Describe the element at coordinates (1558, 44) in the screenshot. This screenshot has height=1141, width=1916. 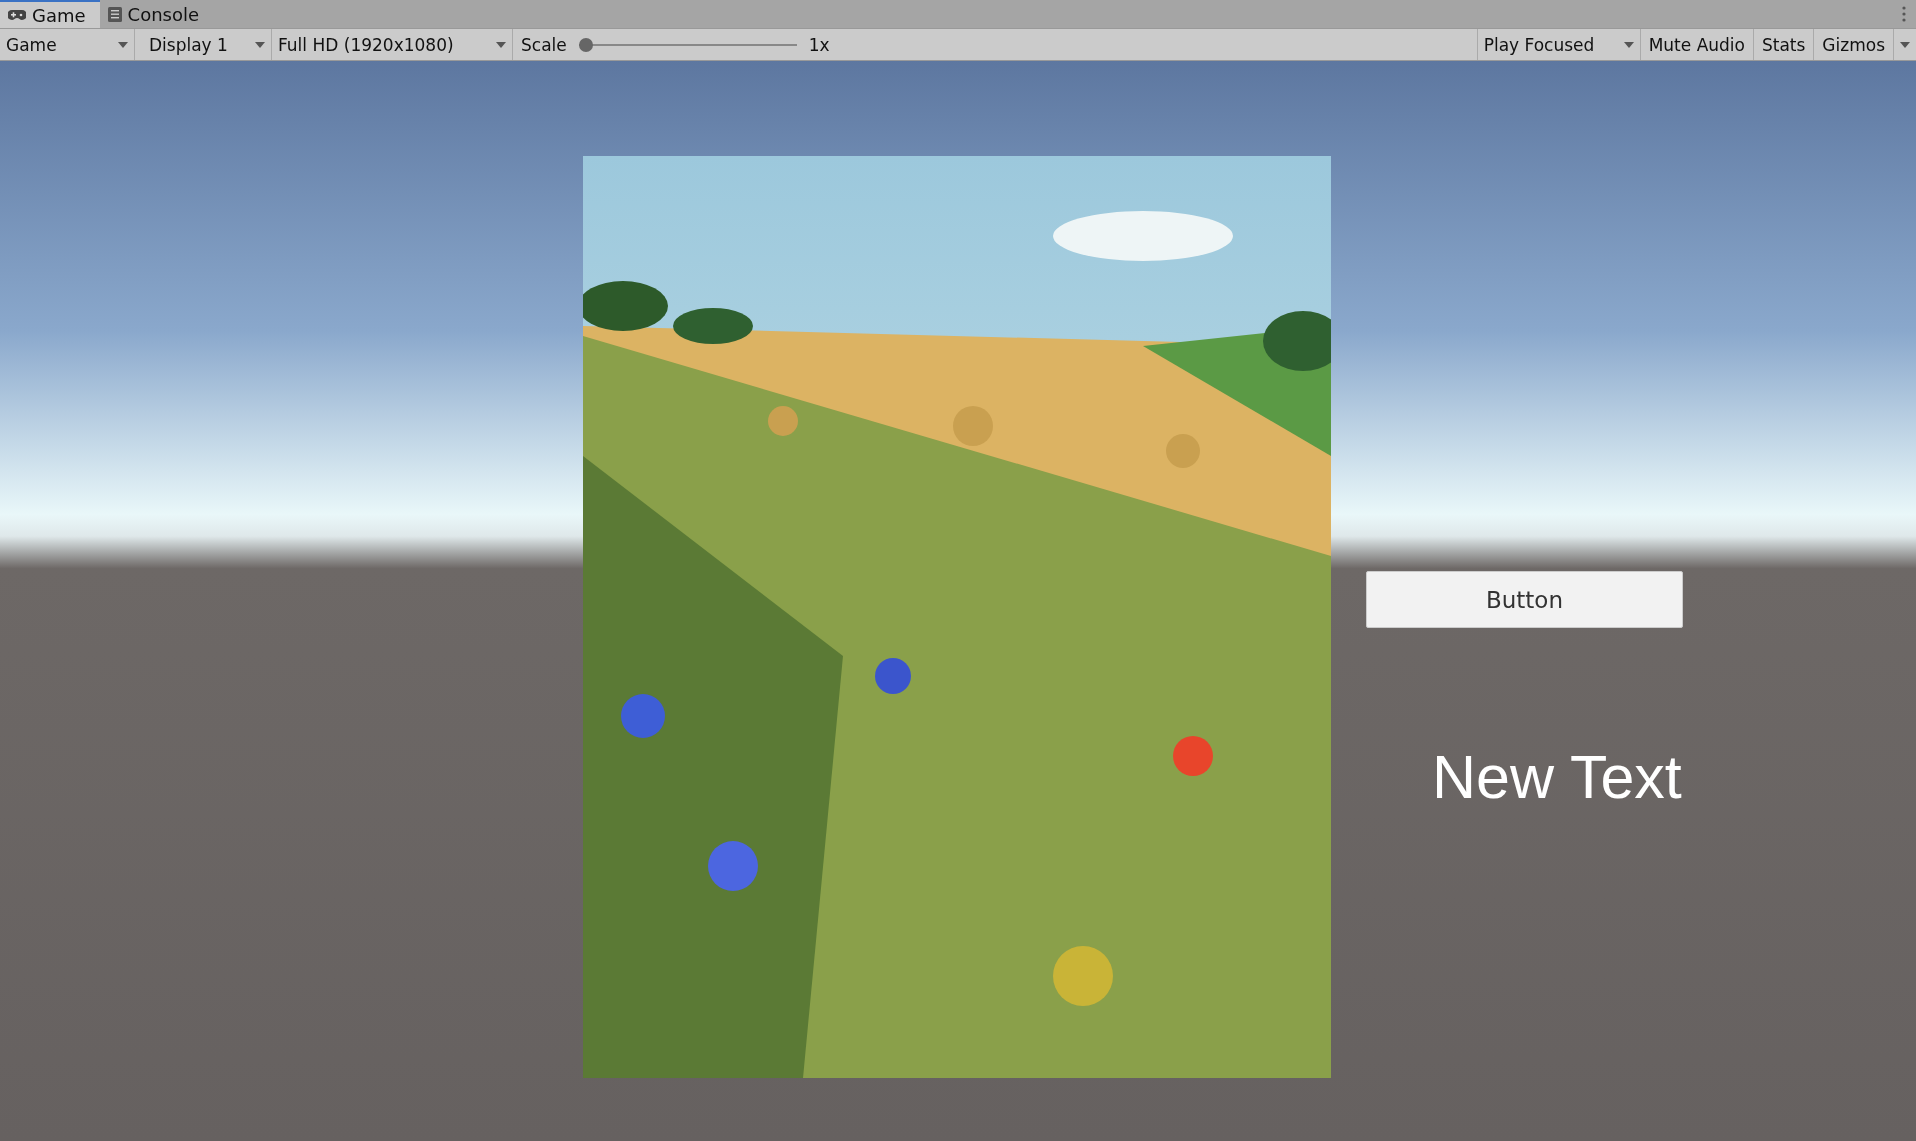
I see `play-mode-dropdown: Play Focused` at that location.